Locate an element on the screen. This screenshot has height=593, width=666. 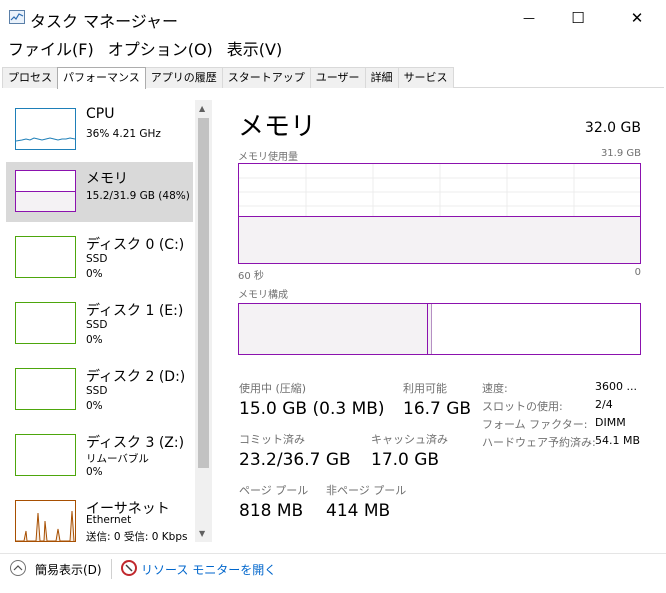
resource-ethernet: イーサネット Ethernet 送信: 0 受信: 0 Kbps is located at coordinates (99, 517).